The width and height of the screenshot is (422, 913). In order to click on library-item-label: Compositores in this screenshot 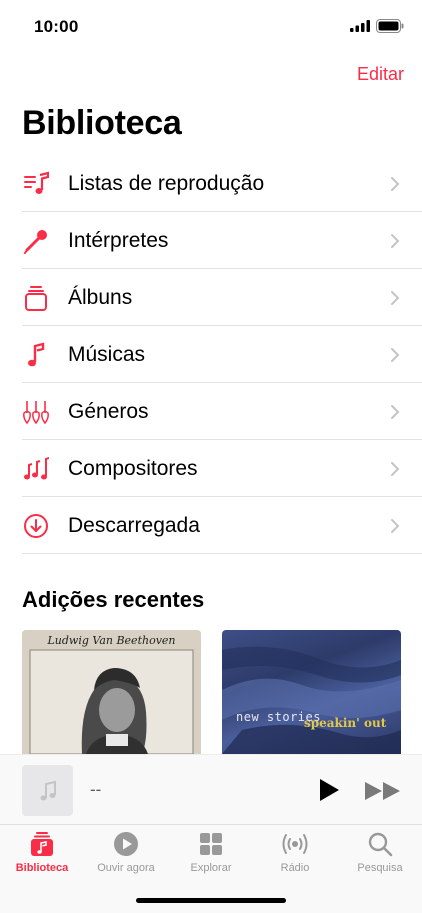, I will do `click(133, 468)`.